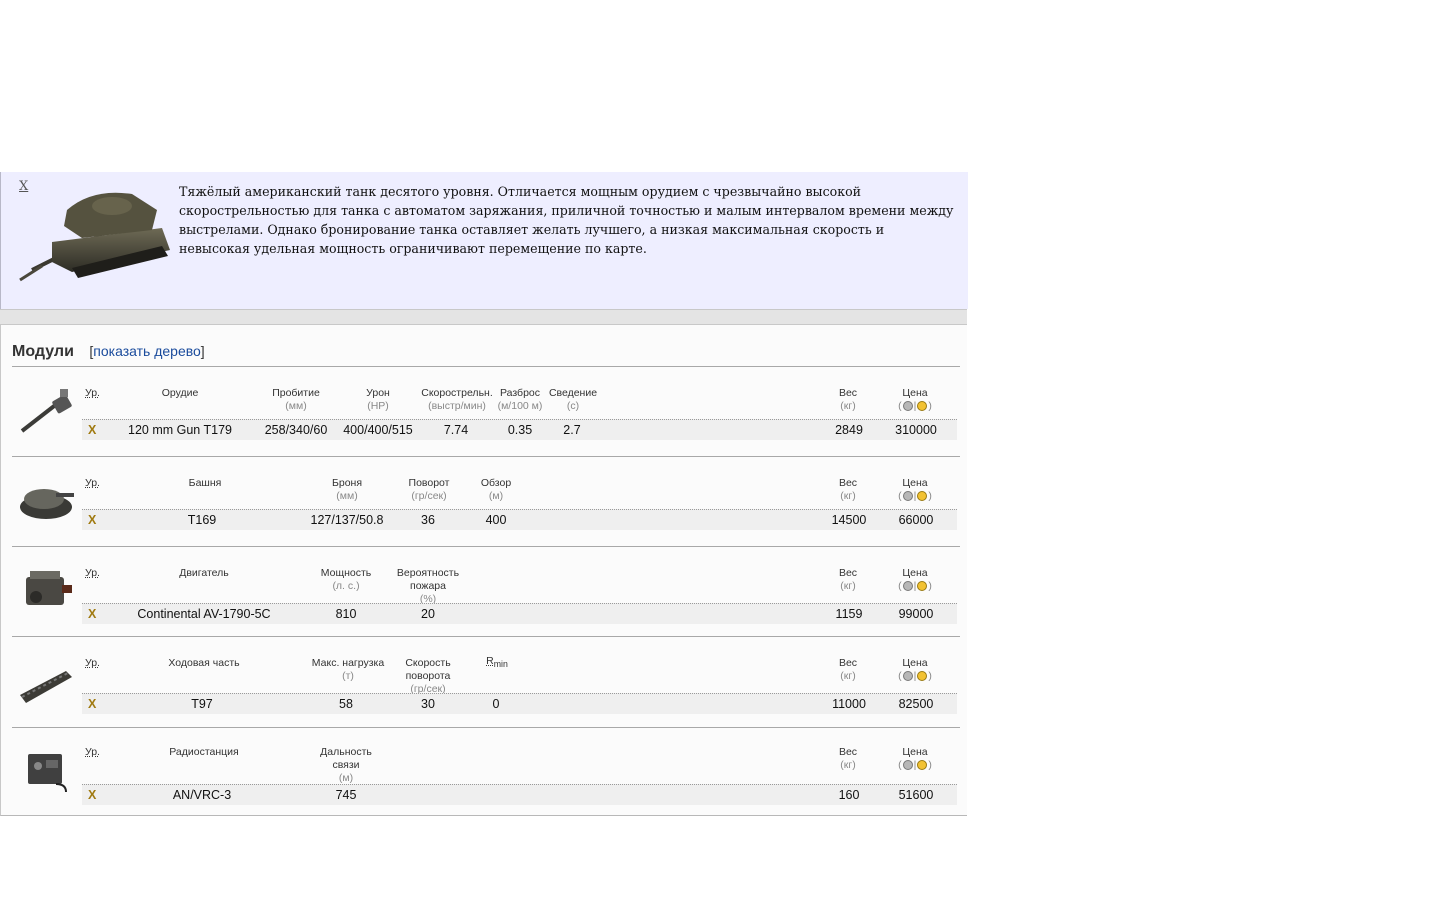 Image resolution: width=1440 pixels, height=900 pixels. What do you see at coordinates (520, 400) in the screenshot?
I see `hdr-dispersion: Разброс (м/100 м)` at bounding box center [520, 400].